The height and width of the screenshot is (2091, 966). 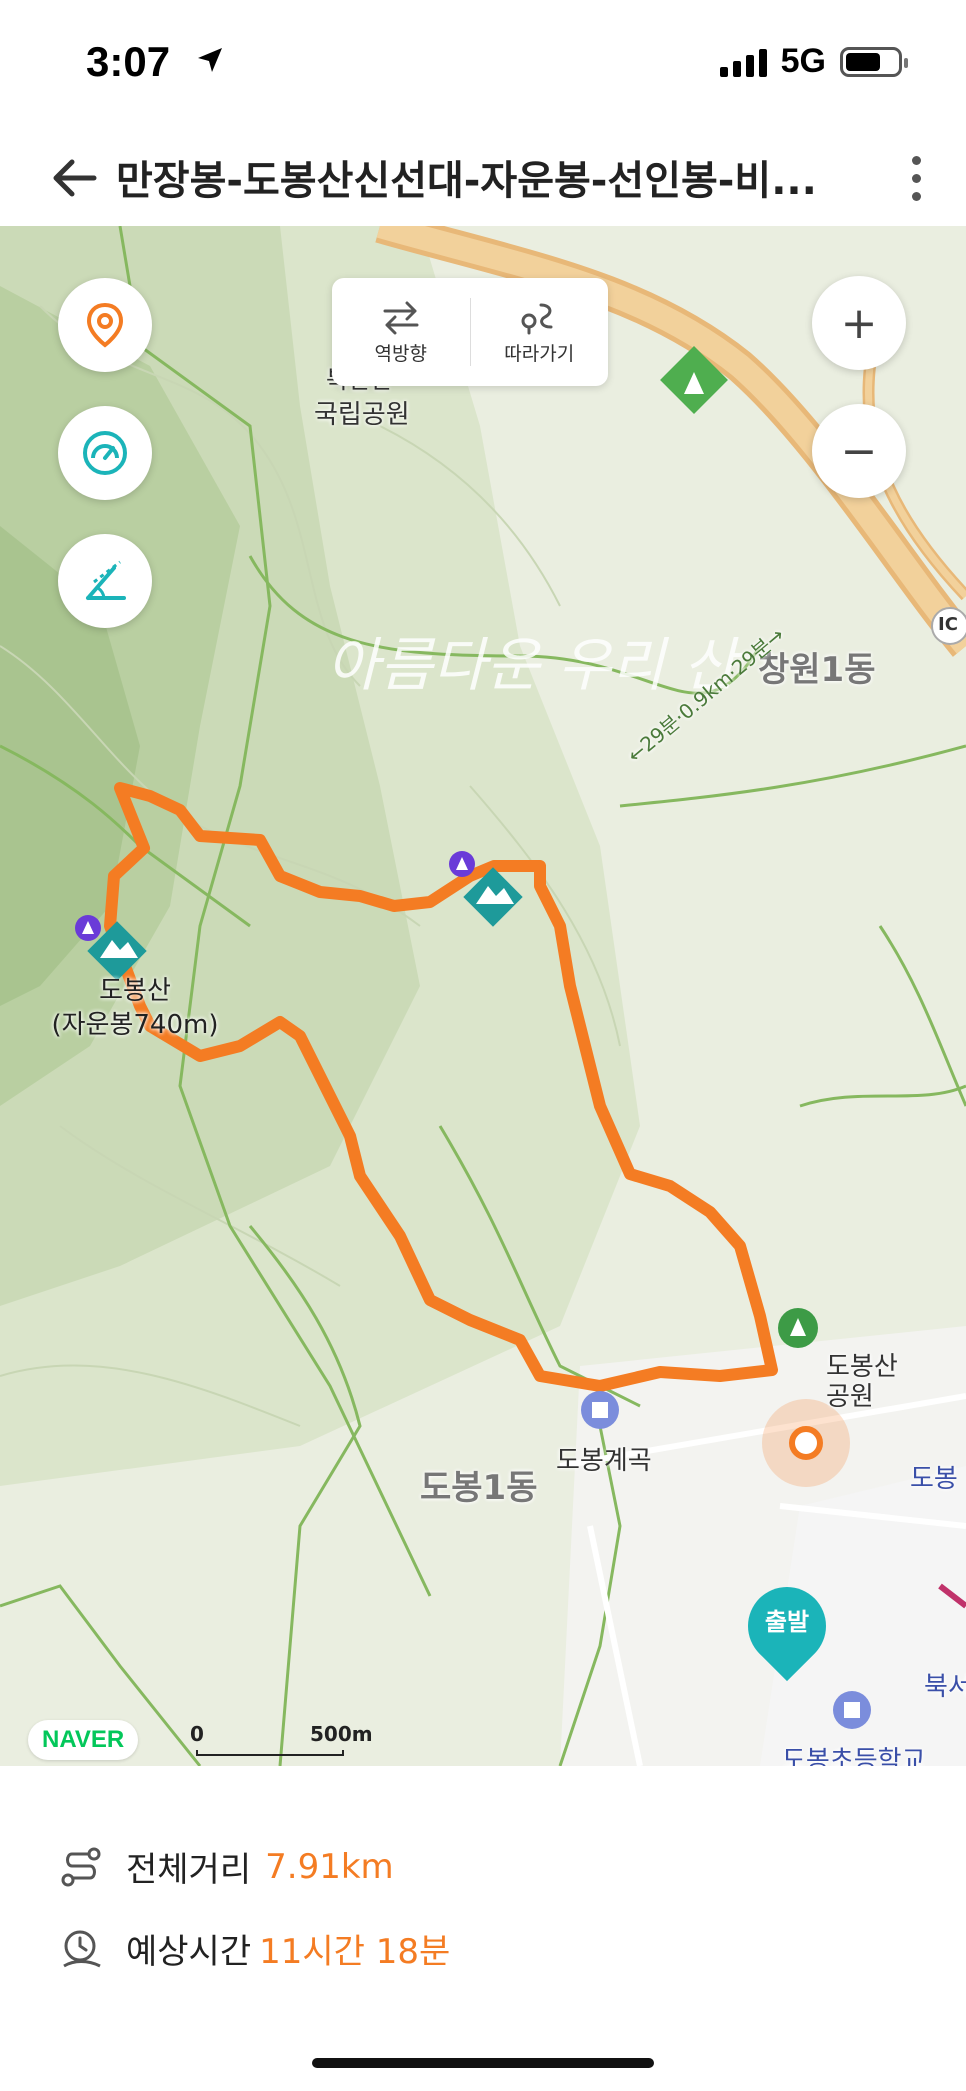 I want to click on minus-icon: −, so click(x=859, y=451).